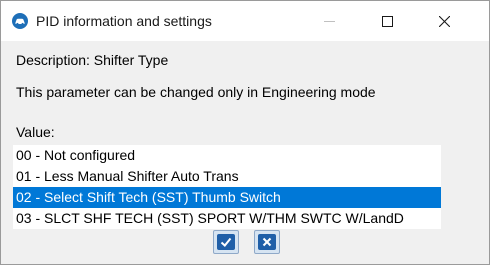 This screenshot has width=490, height=265. I want to click on ok-button, so click(226, 242).